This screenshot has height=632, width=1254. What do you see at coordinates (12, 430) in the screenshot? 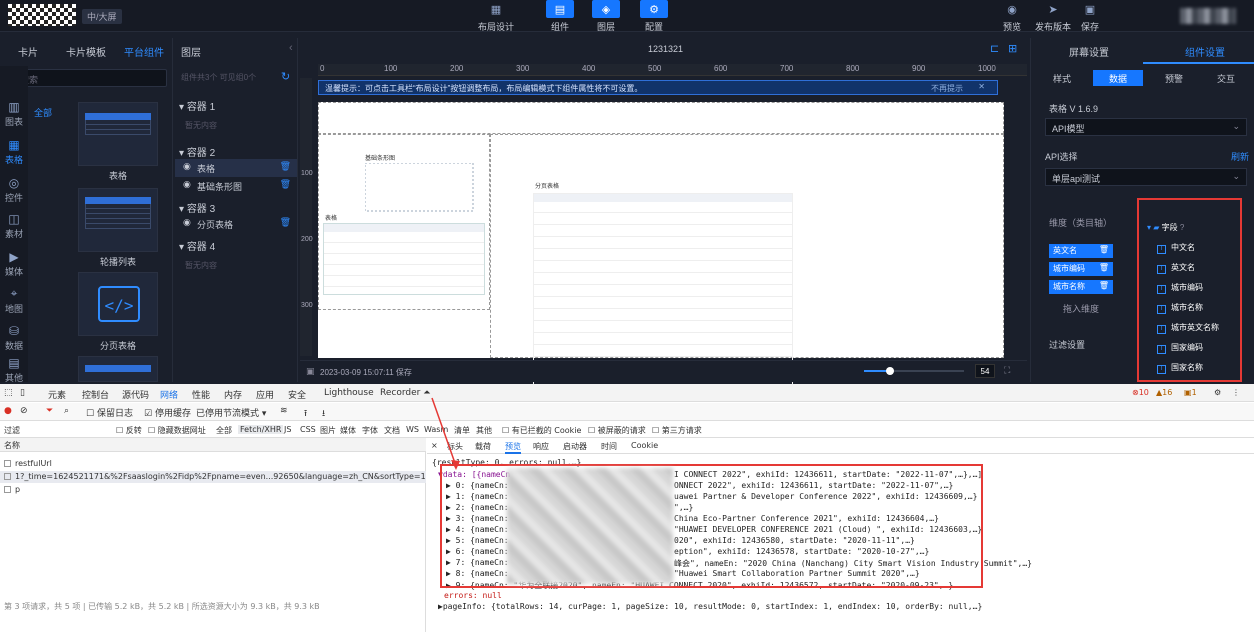
I see `filter-input: 过滤` at bounding box center [12, 430].